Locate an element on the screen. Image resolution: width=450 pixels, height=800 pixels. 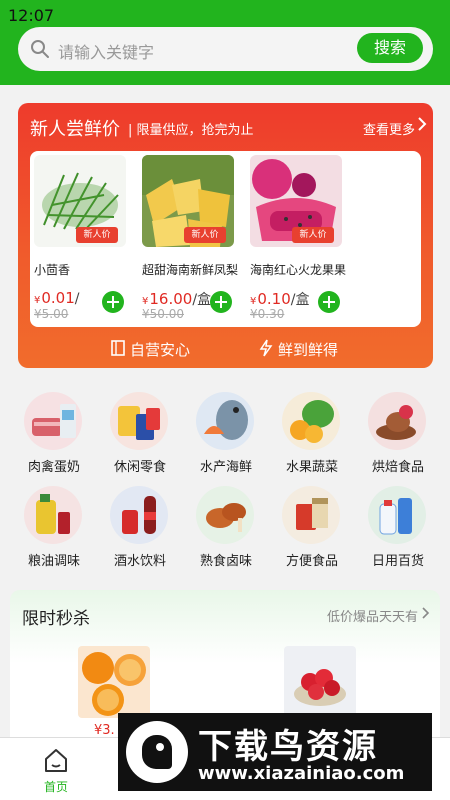
product-card: 新人价 海南红心火龙果果 ¥0.10/盒 ¥0.30 is located at coordinates (300, 239).